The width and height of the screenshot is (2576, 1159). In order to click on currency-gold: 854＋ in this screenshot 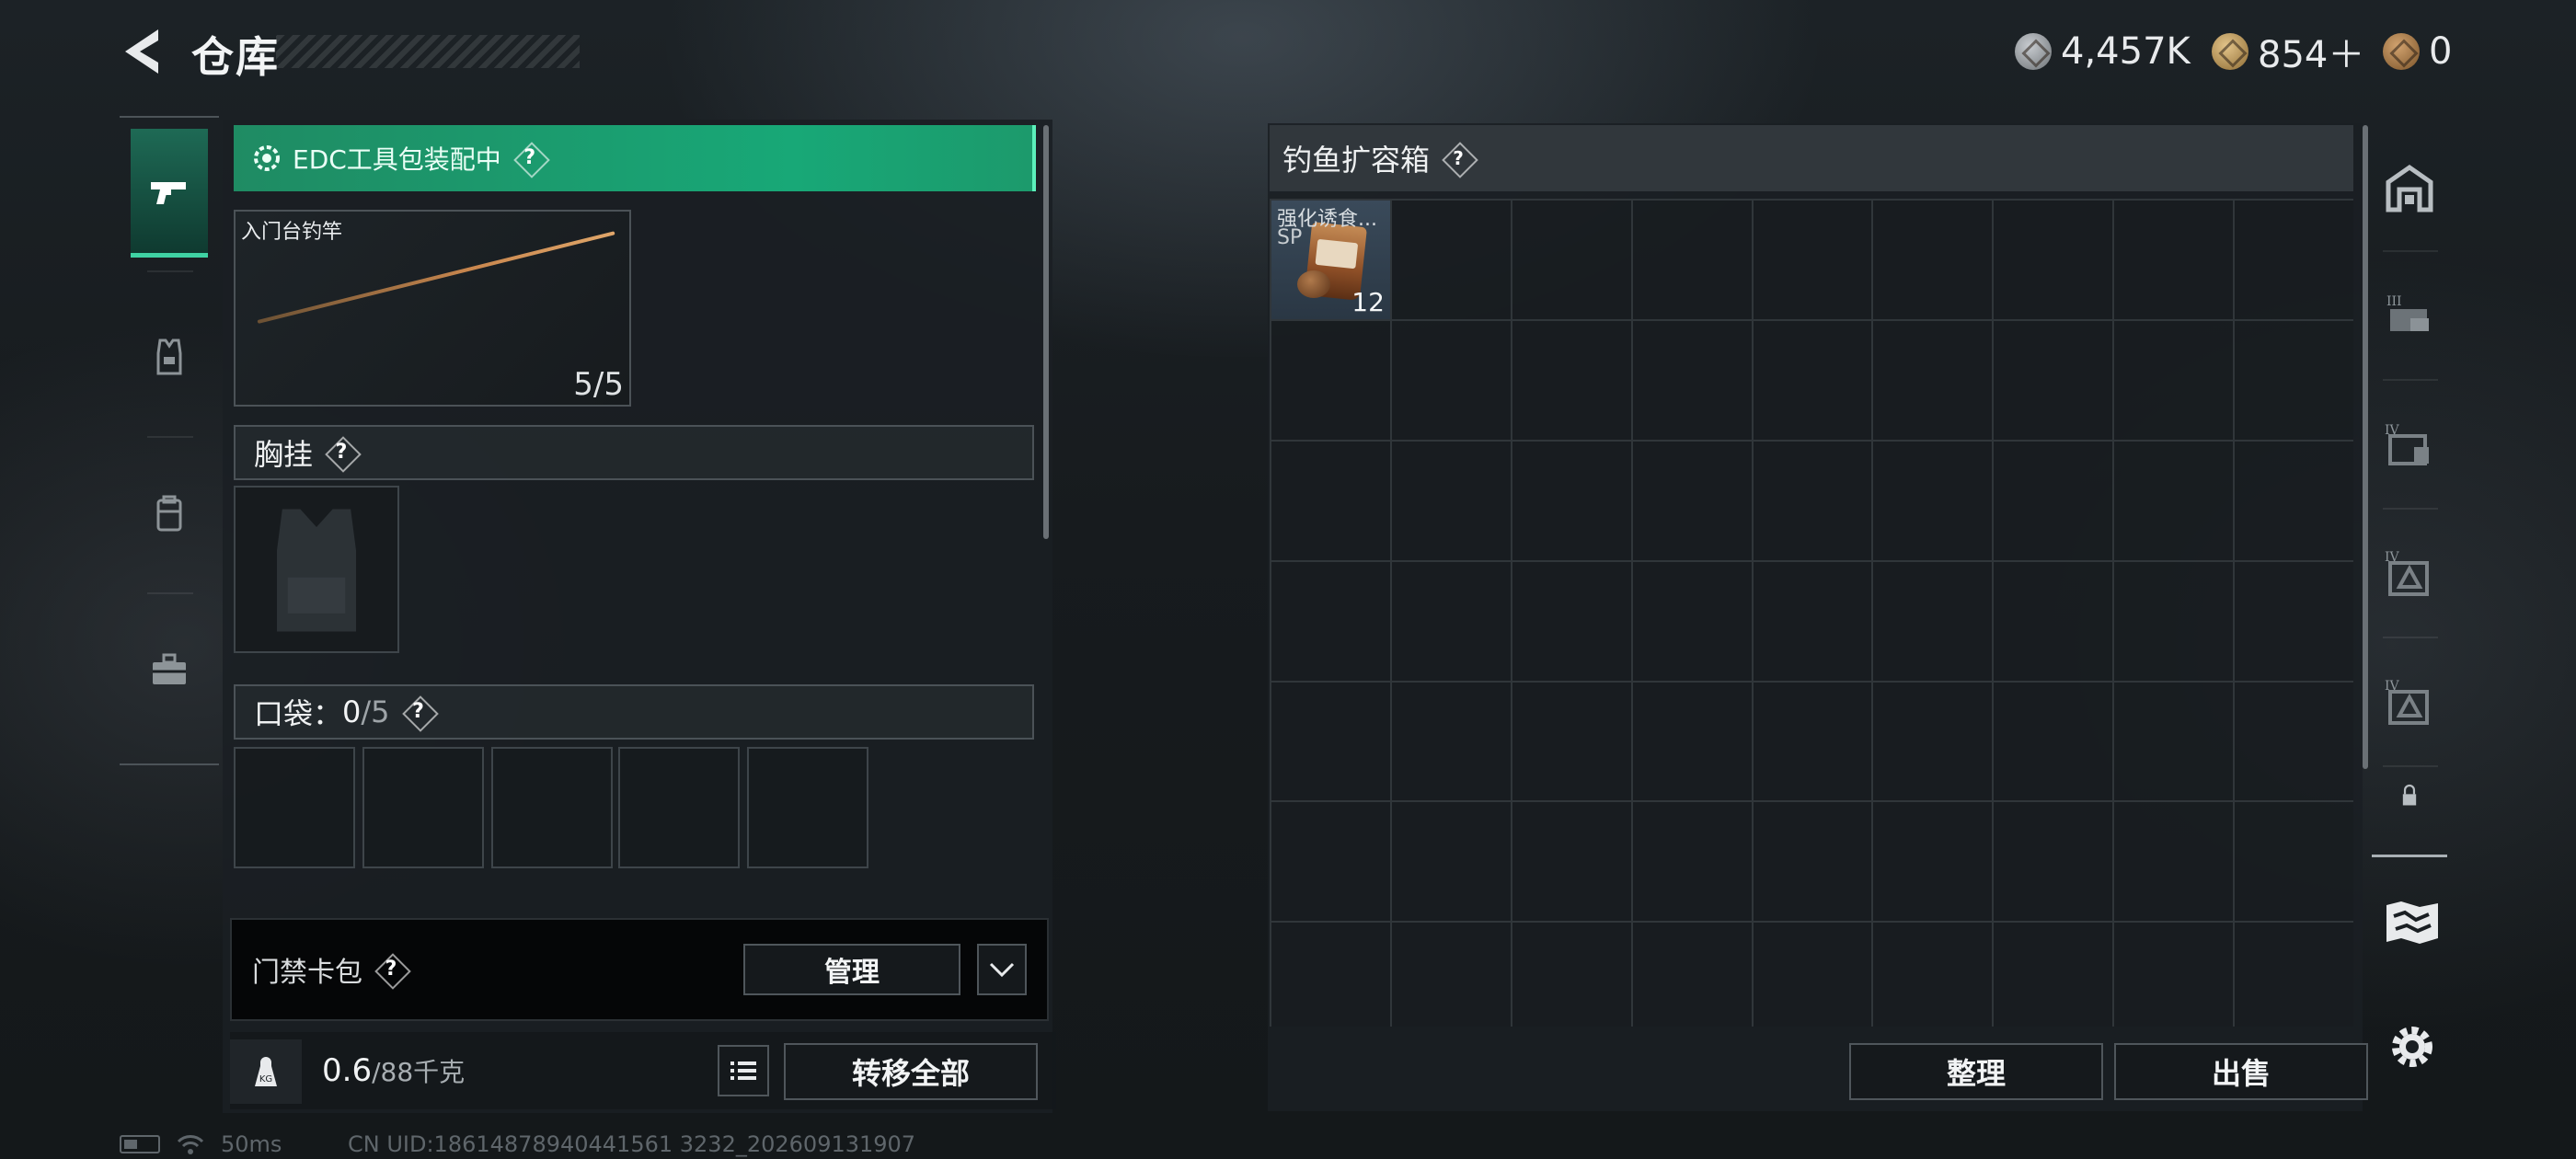, I will do `click(2288, 51)`.